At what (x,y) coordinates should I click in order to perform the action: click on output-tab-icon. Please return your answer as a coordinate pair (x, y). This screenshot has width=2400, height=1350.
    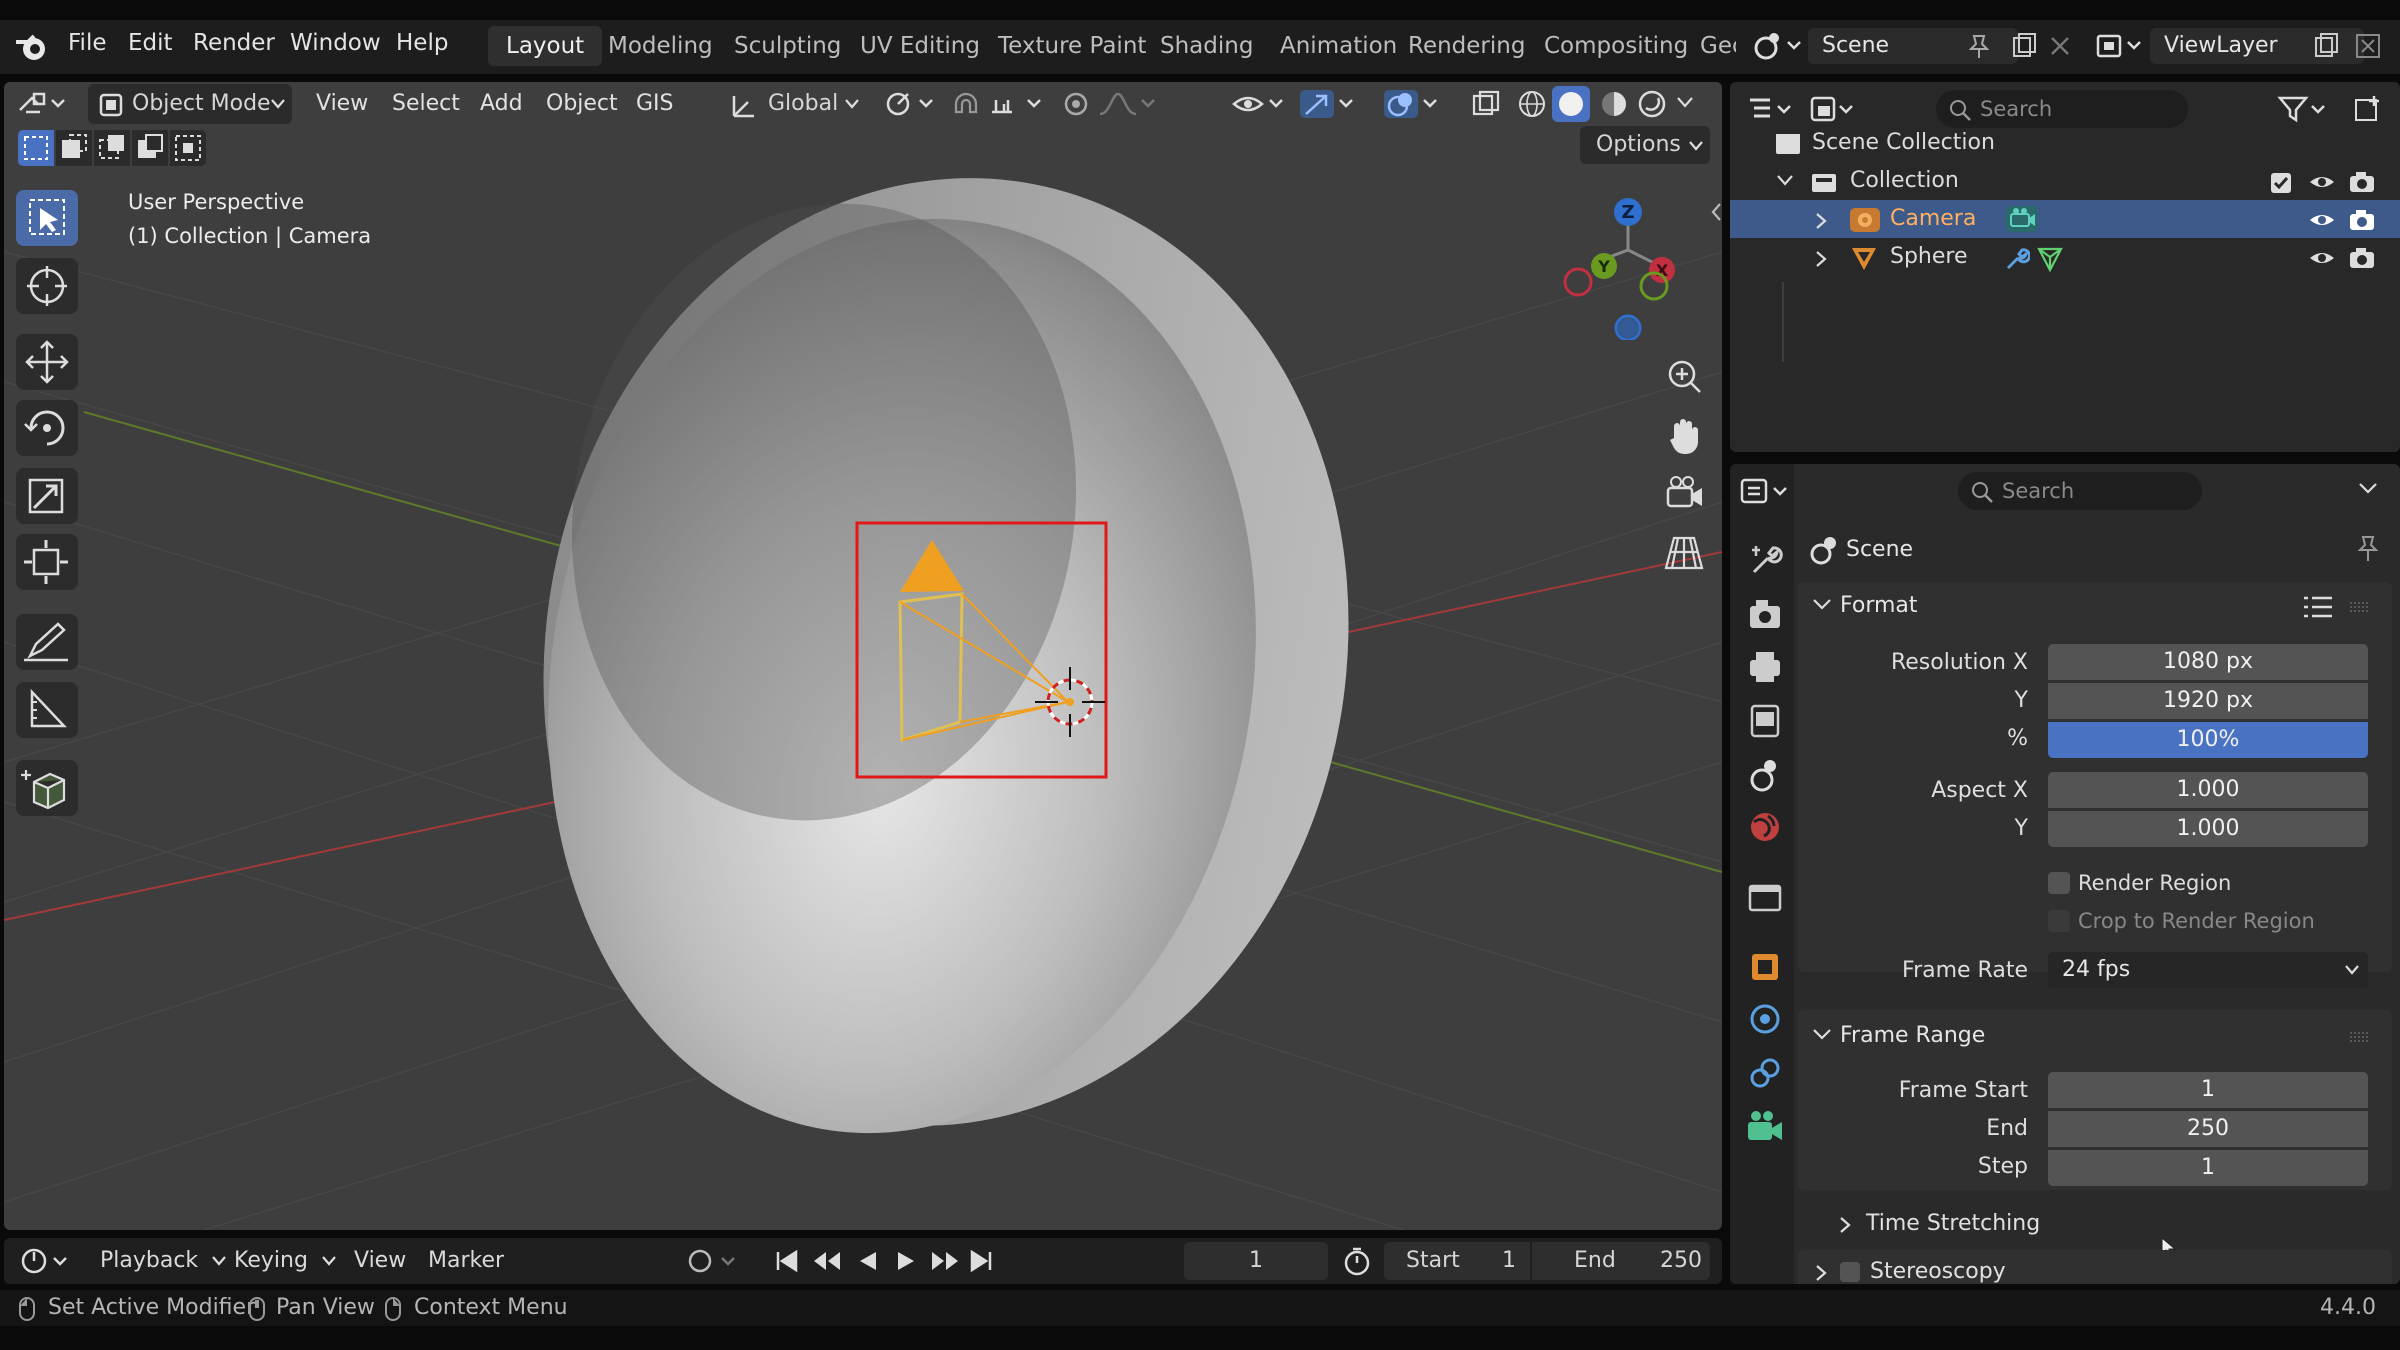
    Looking at the image, I should click on (1765, 667).